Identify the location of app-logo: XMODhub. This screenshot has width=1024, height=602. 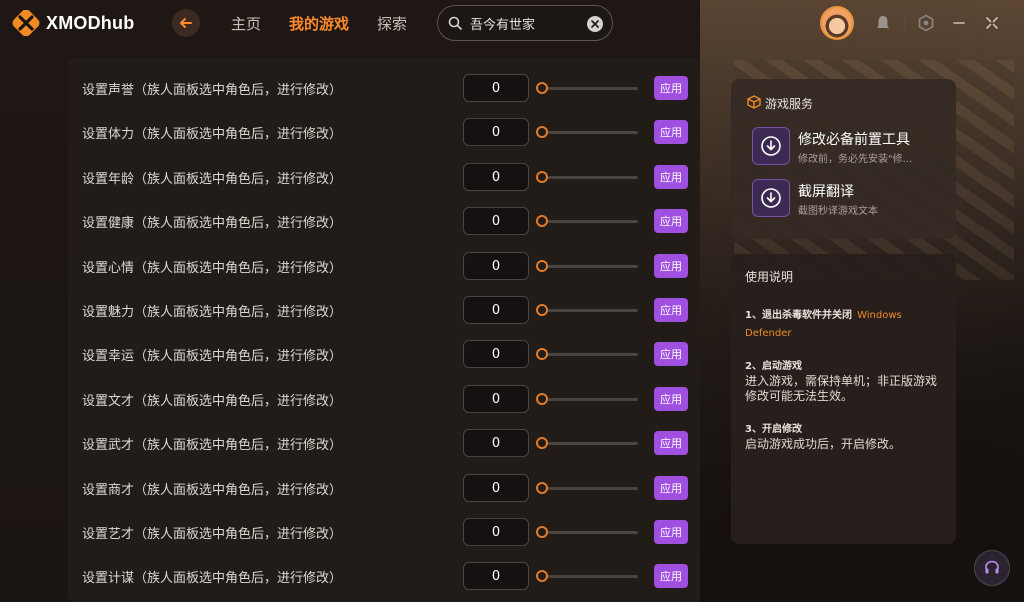
(73, 23).